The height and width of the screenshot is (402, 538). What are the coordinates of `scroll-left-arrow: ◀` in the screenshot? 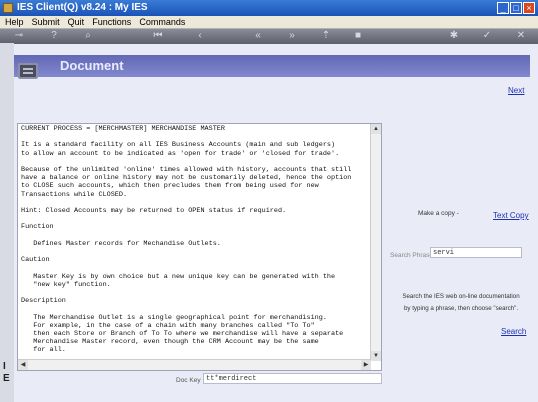 It's located at (23, 365).